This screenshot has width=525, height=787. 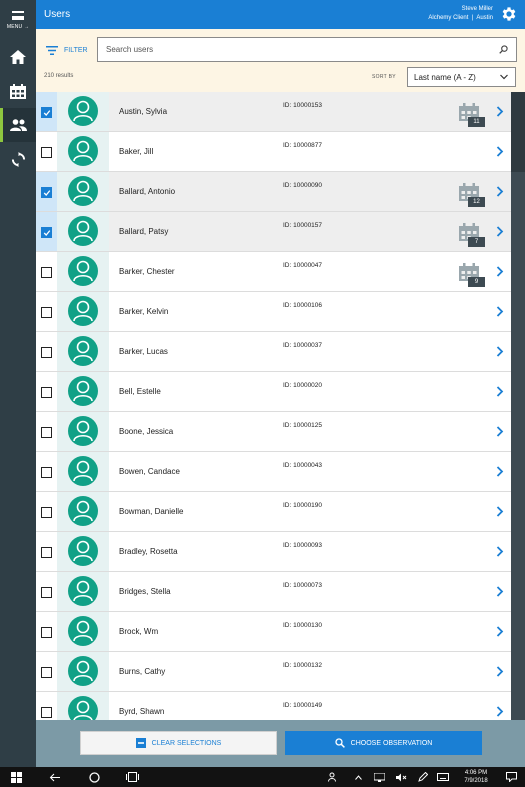 I want to click on keyboard-button, so click(x=443, y=777).